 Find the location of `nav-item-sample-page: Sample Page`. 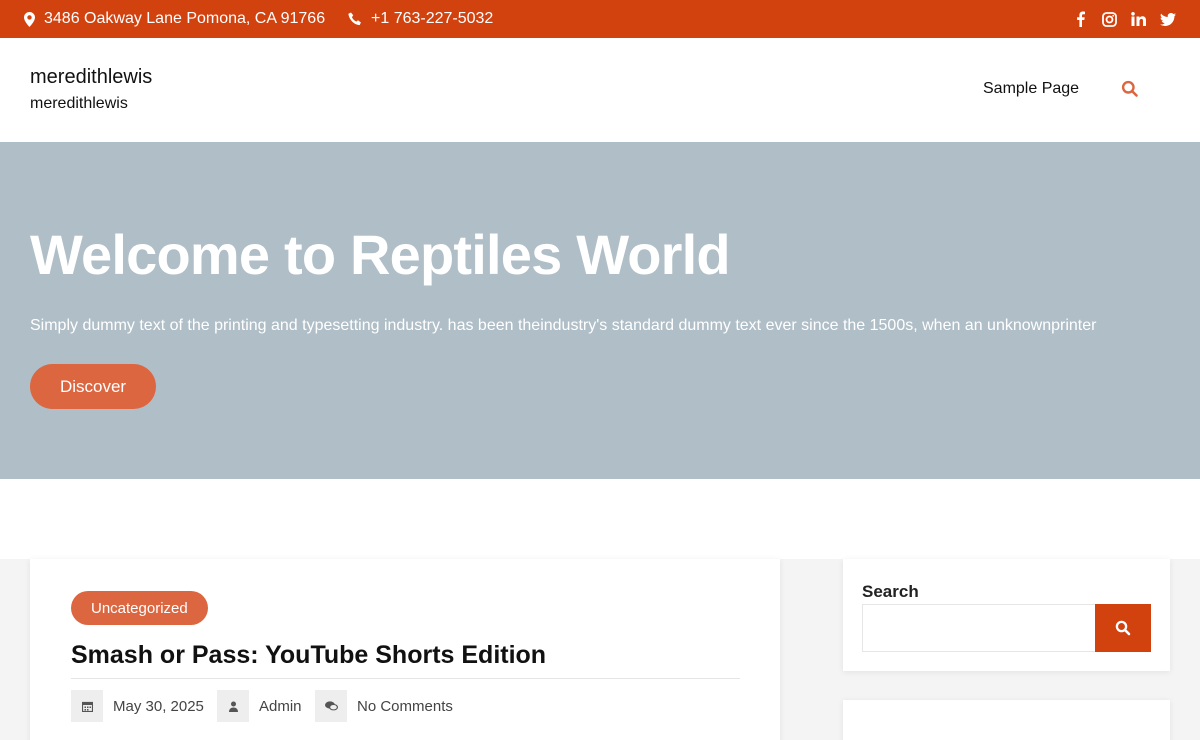

nav-item-sample-page: Sample Page is located at coordinates (1031, 89).